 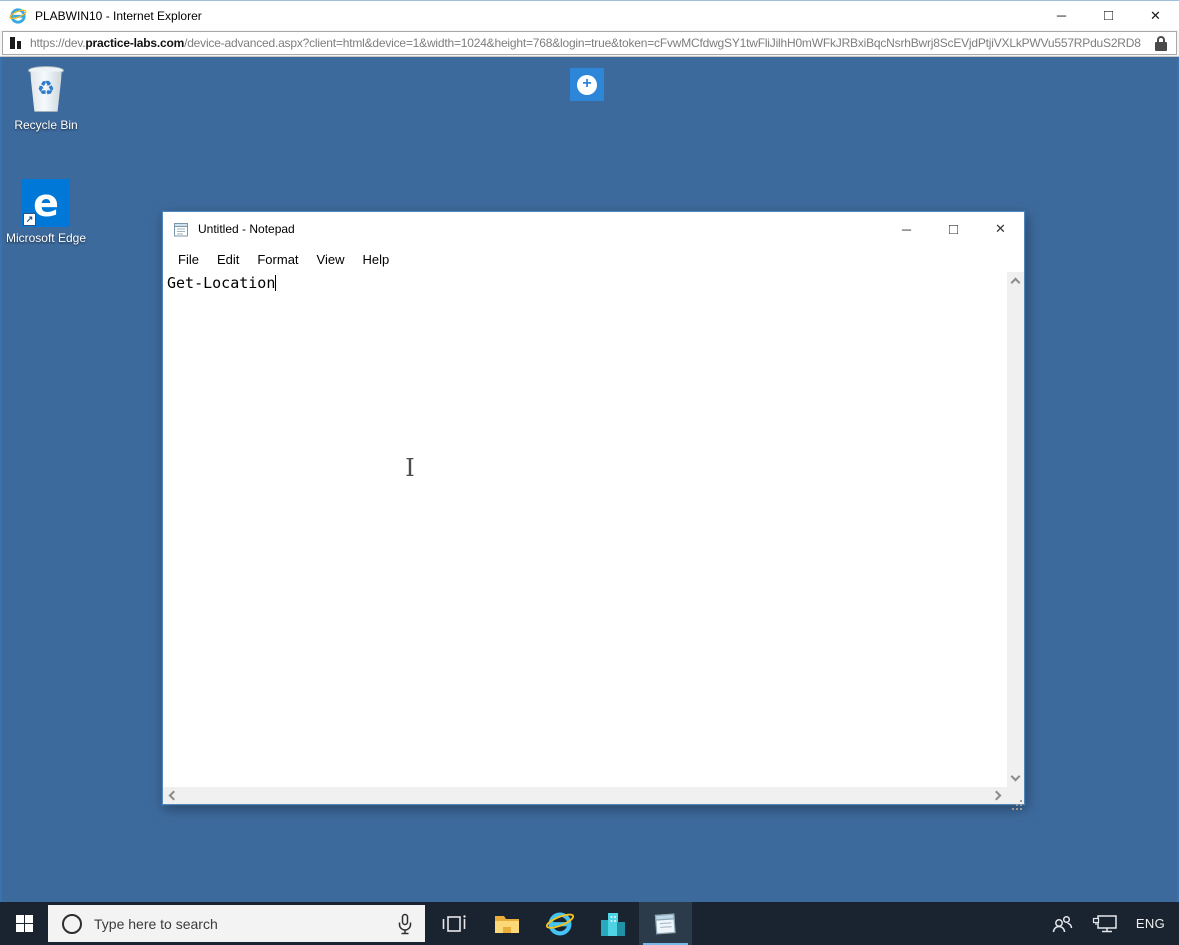 What do you see at coordinates (593, 229) in the screenshot?
I see `notepad-titlebar: Untitled - Notepad ─ □ ✕` at bounding box center [593, 229].